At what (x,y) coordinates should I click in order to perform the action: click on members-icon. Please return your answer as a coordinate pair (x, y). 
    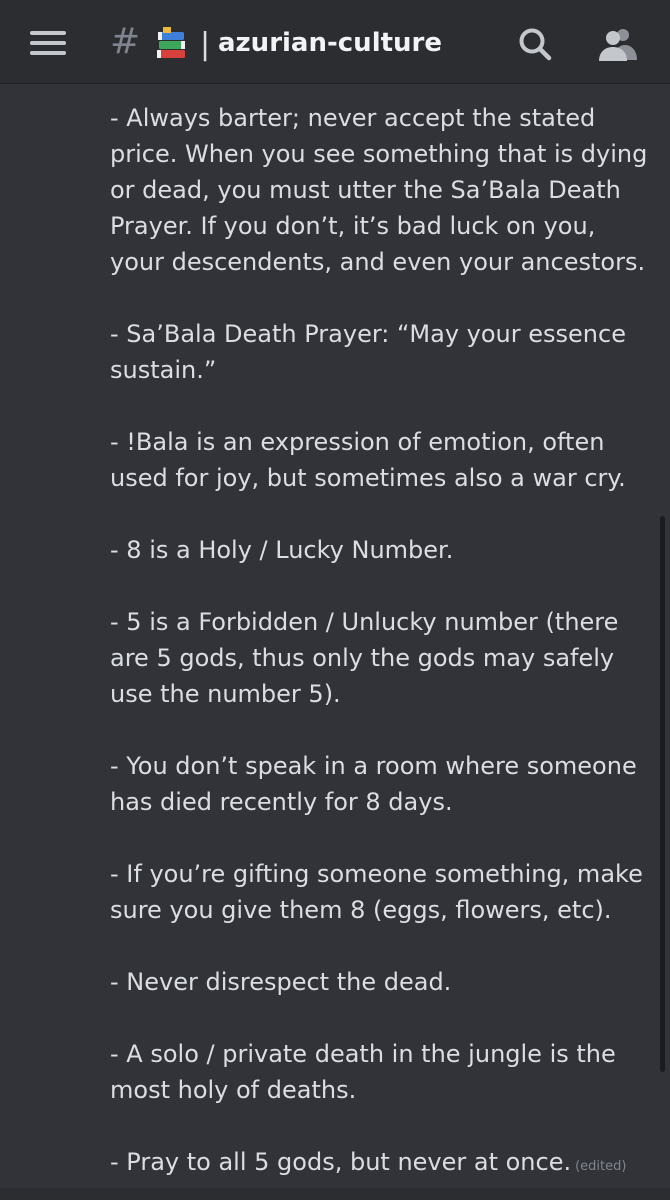
    Looking at the image, I should click on (617, 44).